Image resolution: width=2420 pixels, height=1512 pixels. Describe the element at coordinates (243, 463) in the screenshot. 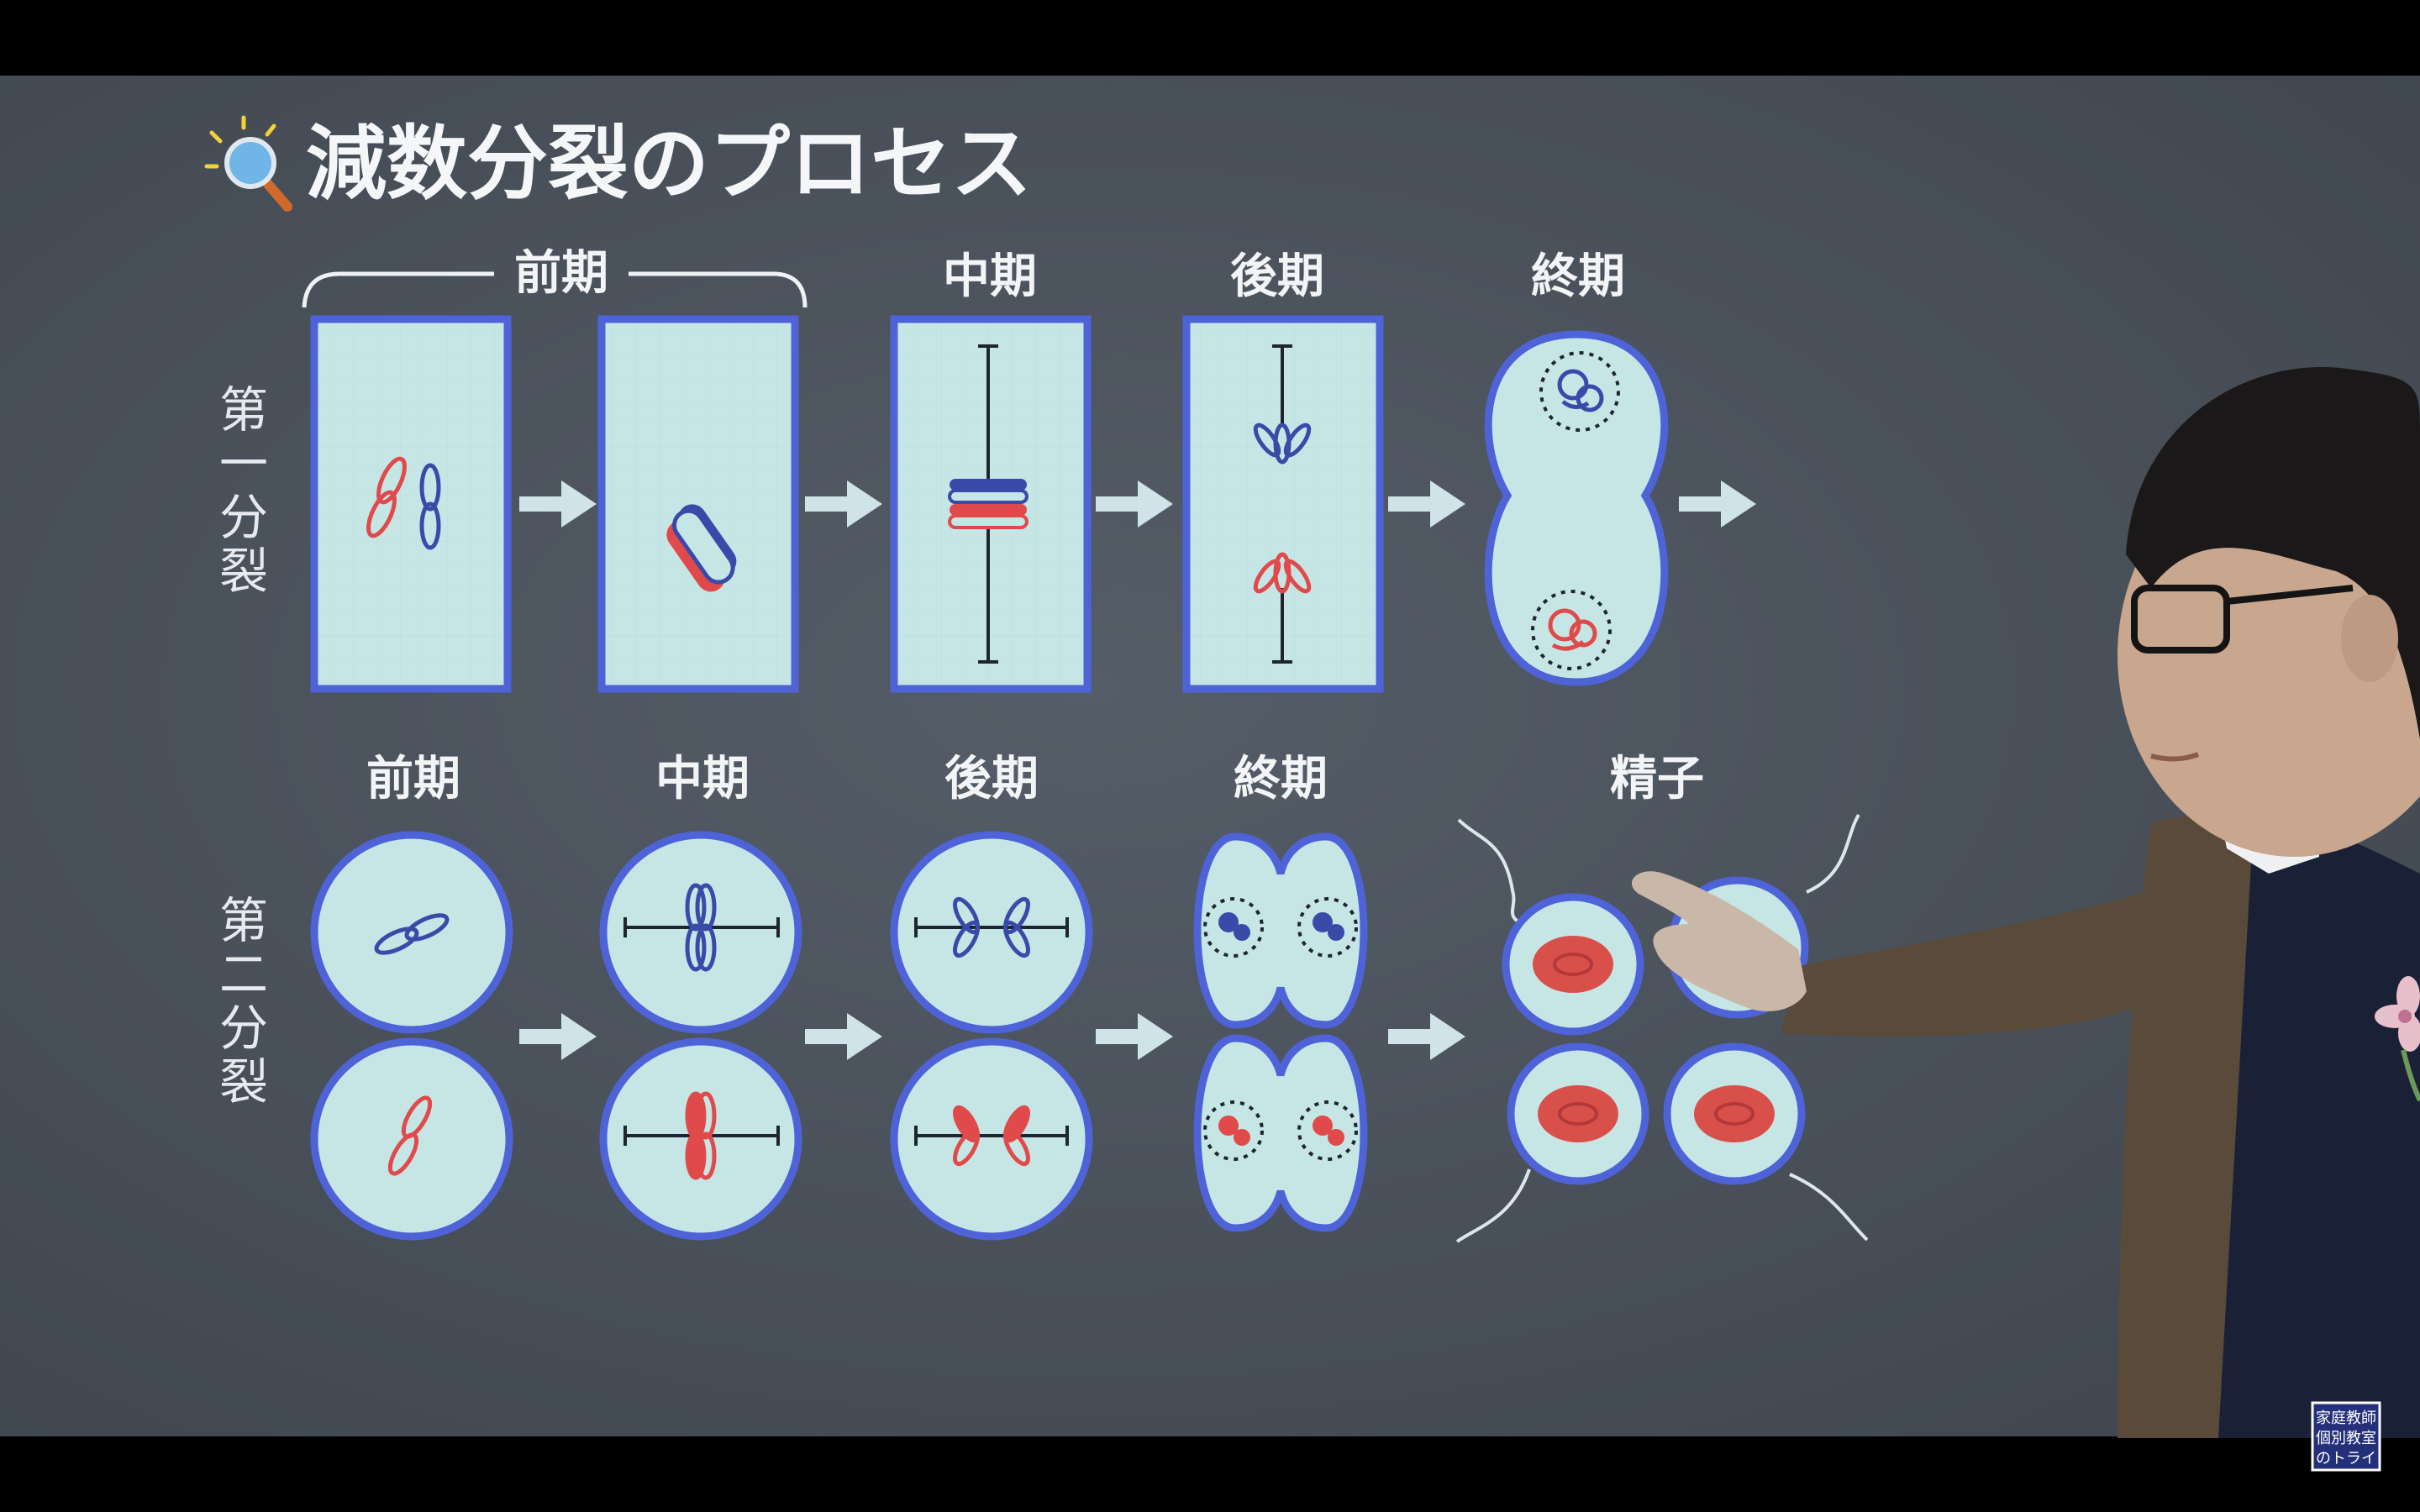

I see `side-char: 一` at that location.